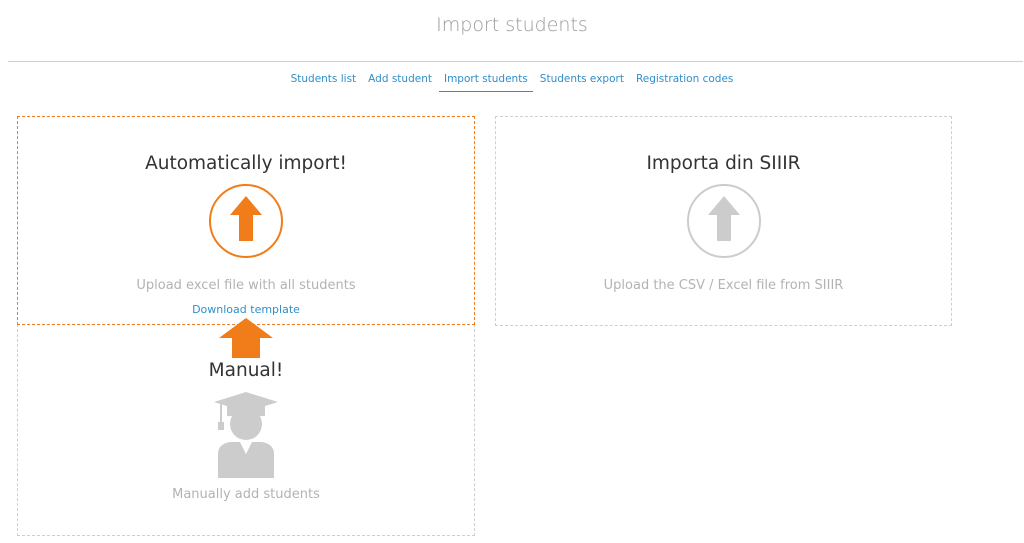  What do you see at coordinates (246, 494) in the screenshot?
I see `manual-card-description: Manually add students` at bounding box center [246, 494].